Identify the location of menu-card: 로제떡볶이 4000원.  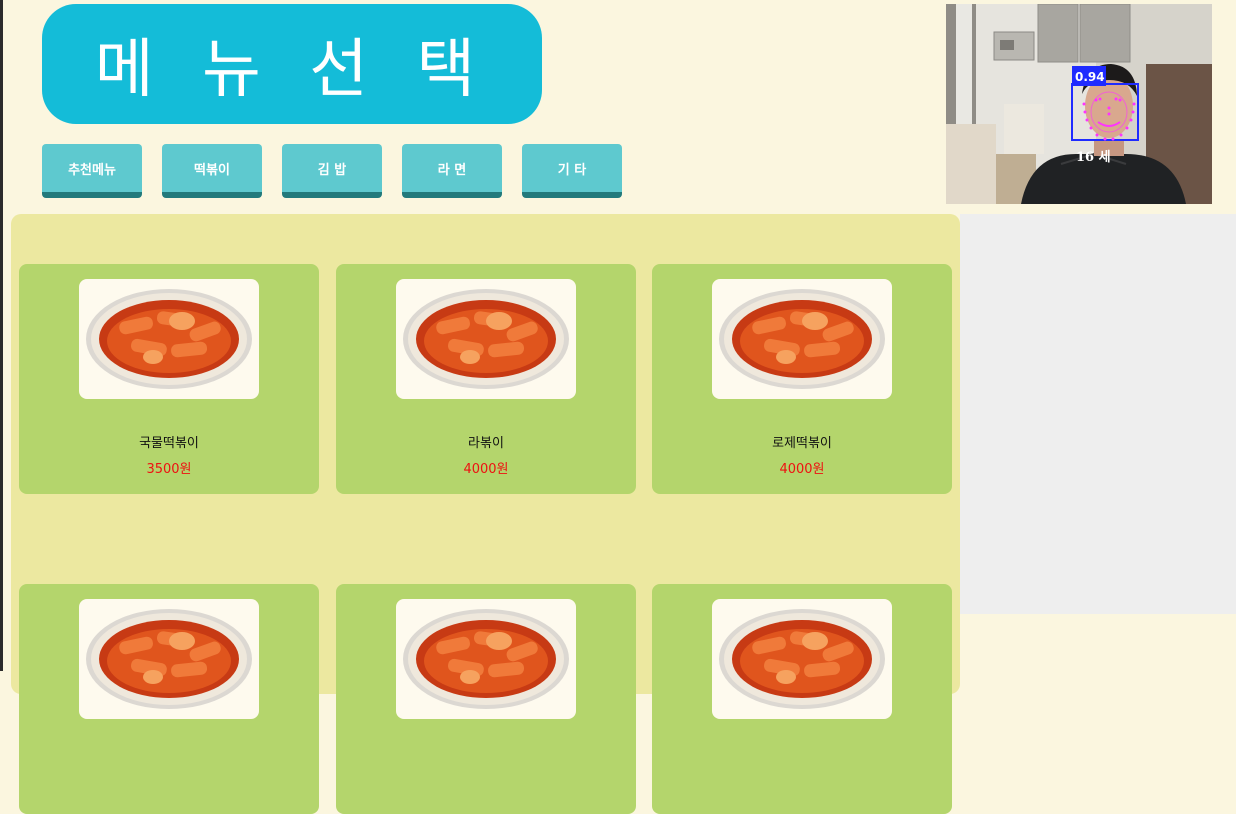
(802, 379).